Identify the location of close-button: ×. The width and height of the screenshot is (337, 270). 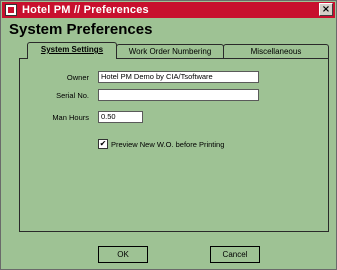
(326, 9).